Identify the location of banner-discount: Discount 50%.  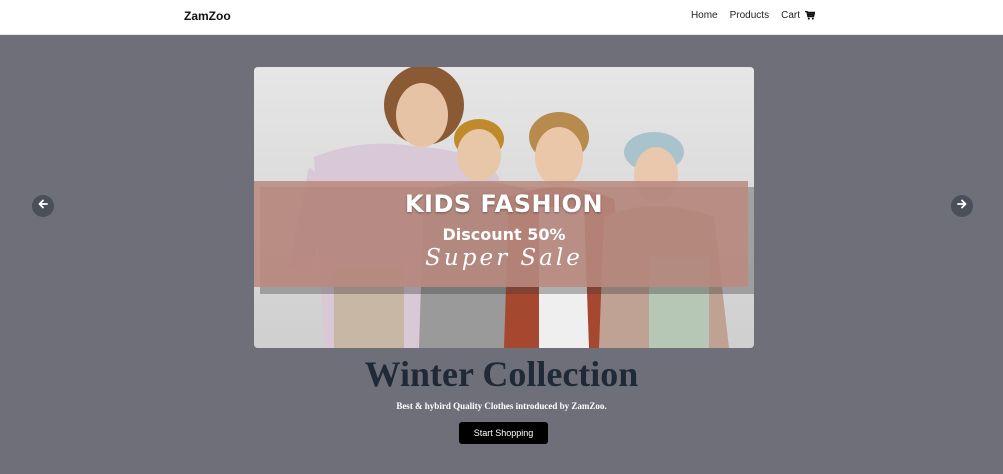
(504, 234).